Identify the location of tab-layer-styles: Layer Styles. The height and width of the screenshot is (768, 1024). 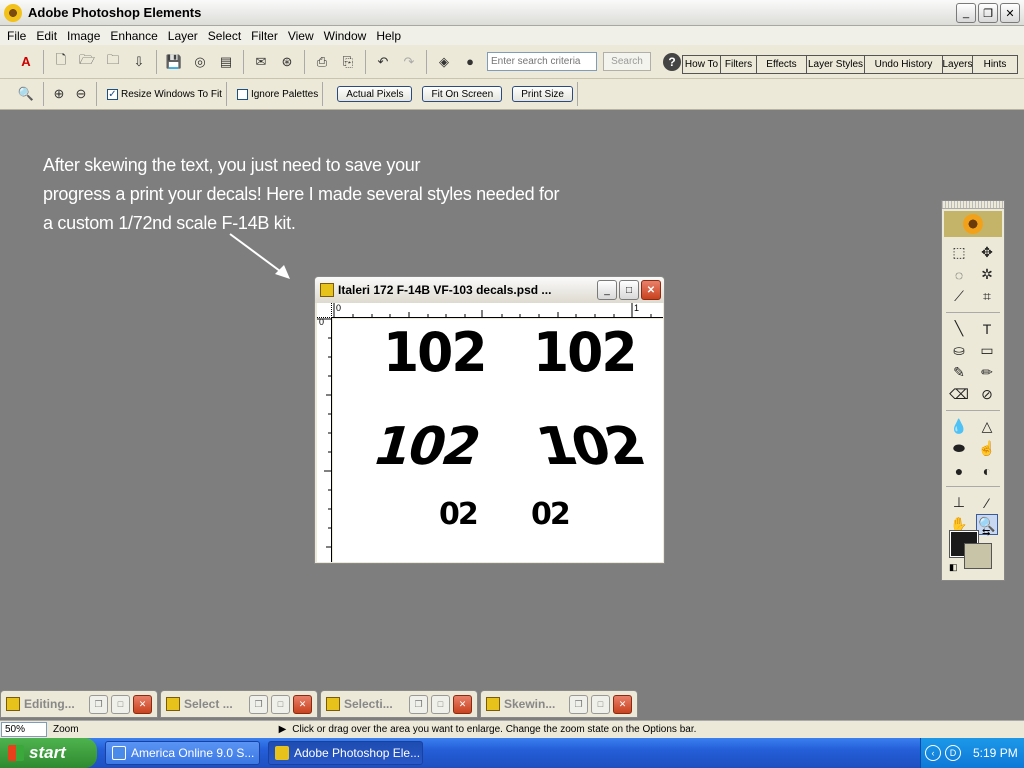
(836, 64).